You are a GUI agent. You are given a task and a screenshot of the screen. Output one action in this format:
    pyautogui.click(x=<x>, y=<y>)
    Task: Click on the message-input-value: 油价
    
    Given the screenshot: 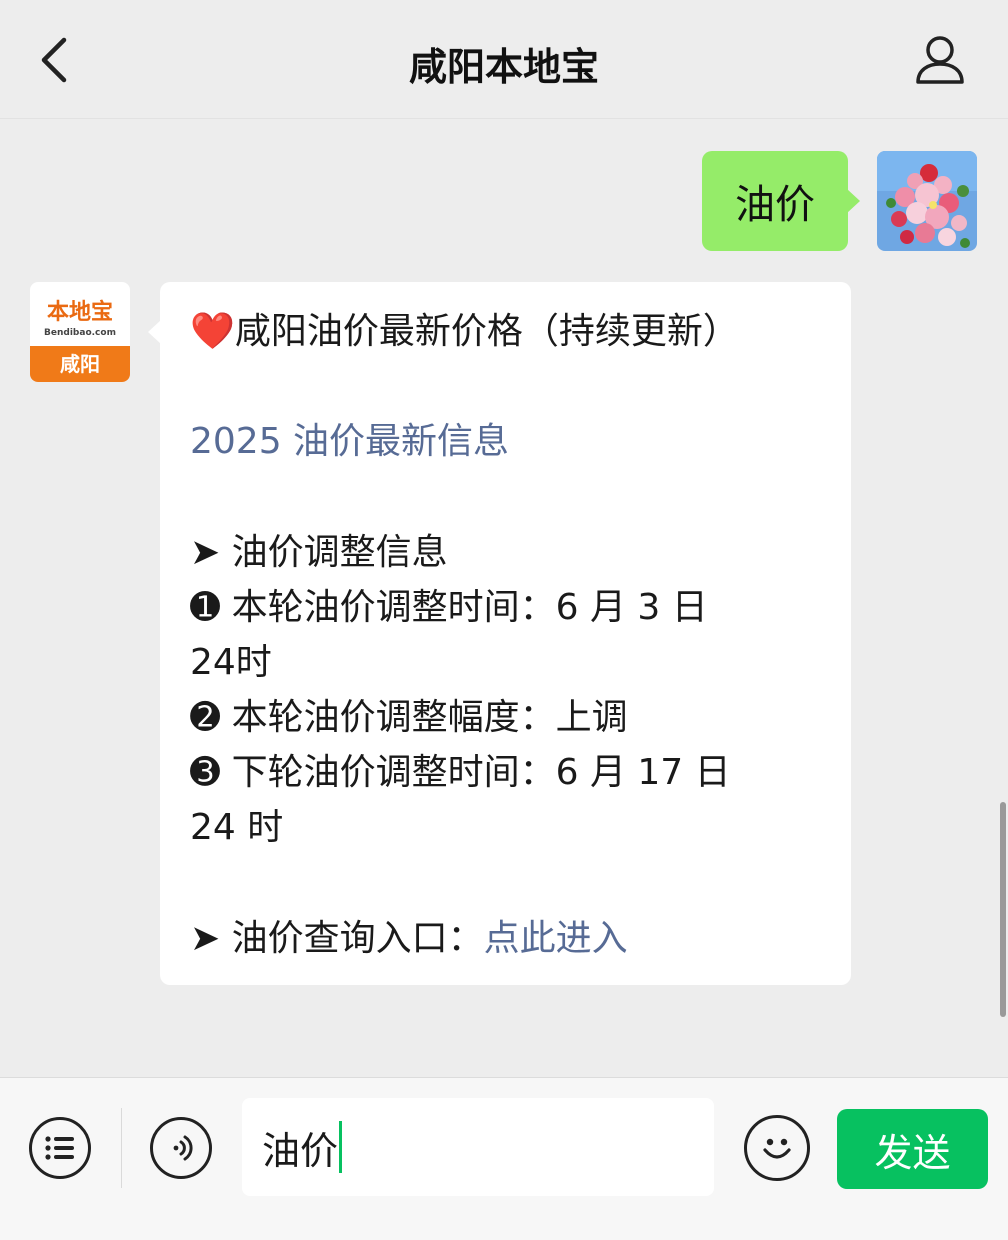 What is the action you would take?
    pyautogui.click(x=300, y=1150)
    